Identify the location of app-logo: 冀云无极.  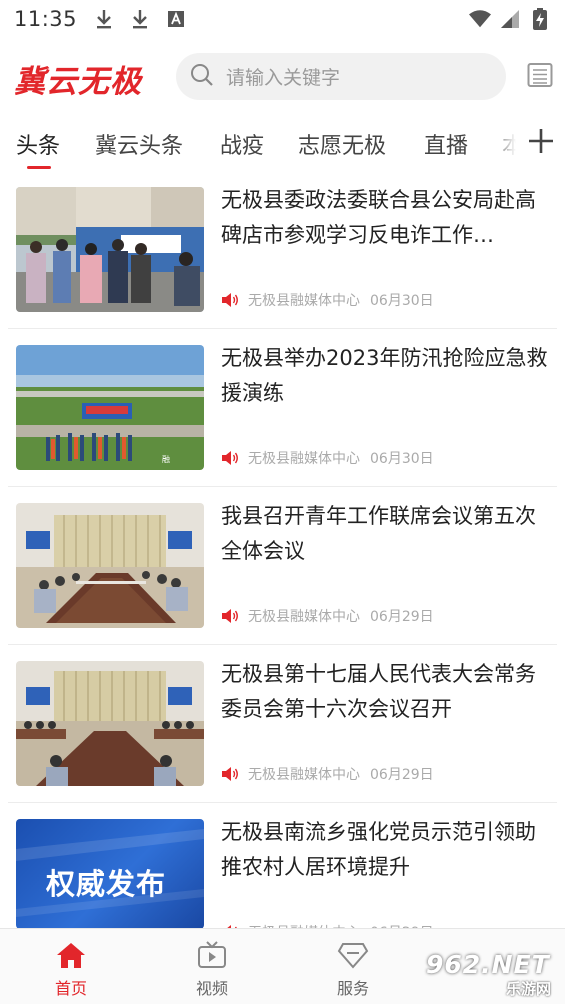
(78, 82).